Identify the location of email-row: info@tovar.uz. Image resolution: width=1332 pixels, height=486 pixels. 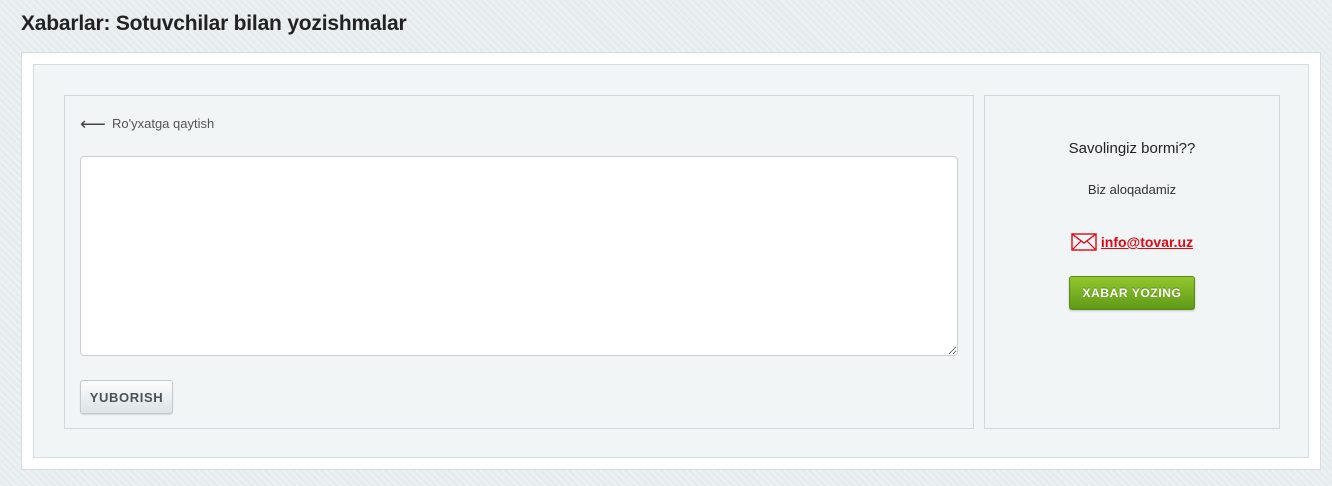
(1132, 242).